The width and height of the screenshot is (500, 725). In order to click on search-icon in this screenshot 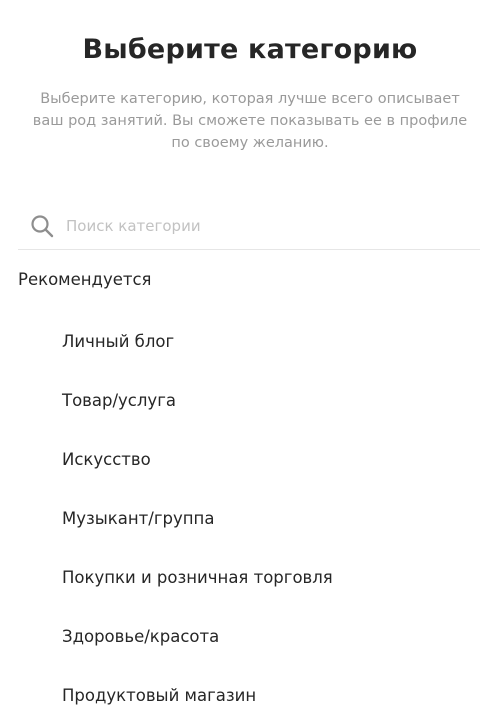, I will do `click(42, 226)`.